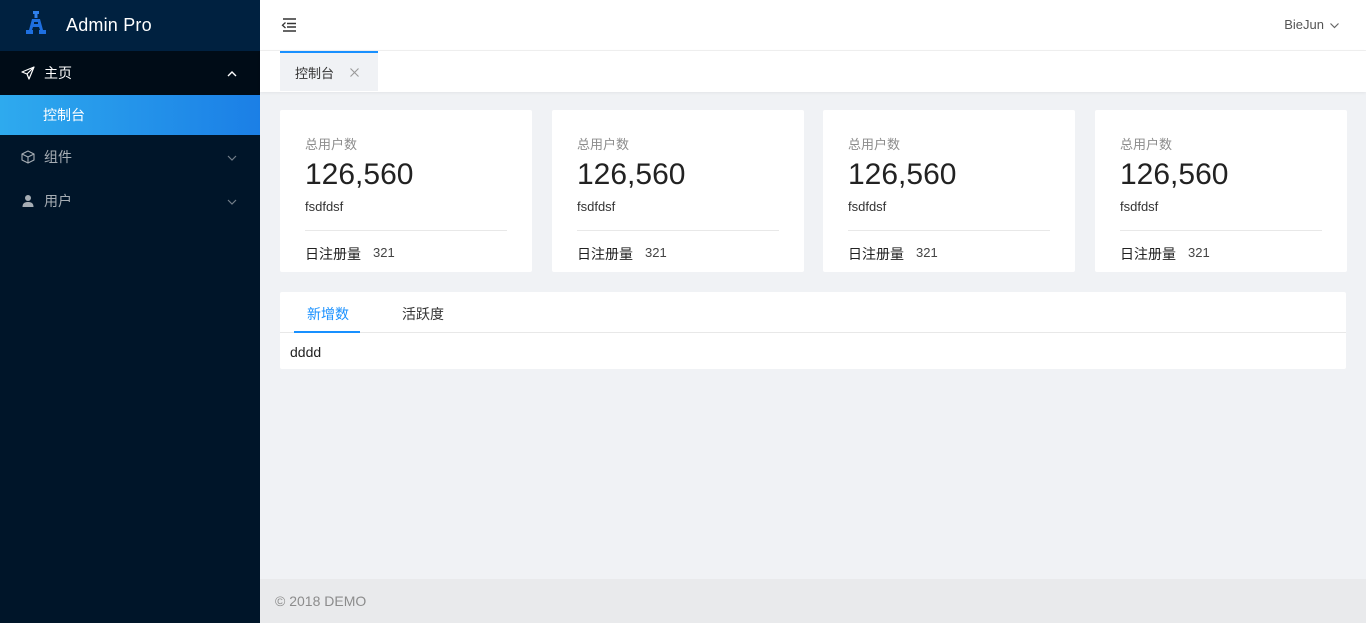 This screenshot has height=623, width=1366. What do you see at coordinates (28, 201) in the screenshot?
I see `user-icon` at bounding box center [28, 201].